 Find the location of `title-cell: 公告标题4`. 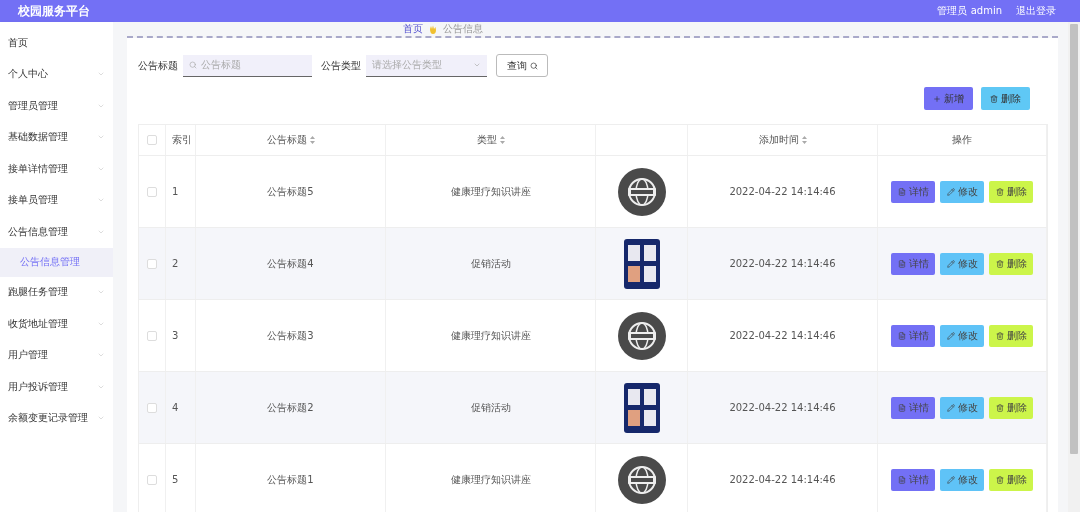

title-cell: 公告标题4 is located at coordinates (290, 263).